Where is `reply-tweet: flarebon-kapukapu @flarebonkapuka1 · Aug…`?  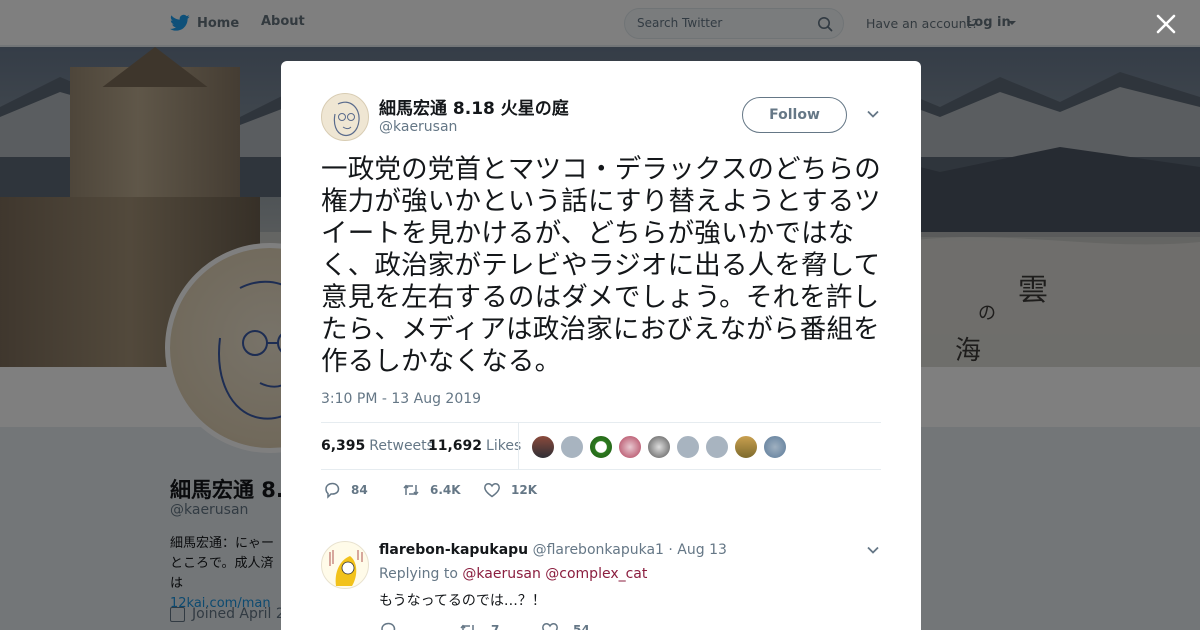 reply-tweet: flarebon-kapukapu @flarebonkapuka1 · Aug… is located at coordinates (601, 580).